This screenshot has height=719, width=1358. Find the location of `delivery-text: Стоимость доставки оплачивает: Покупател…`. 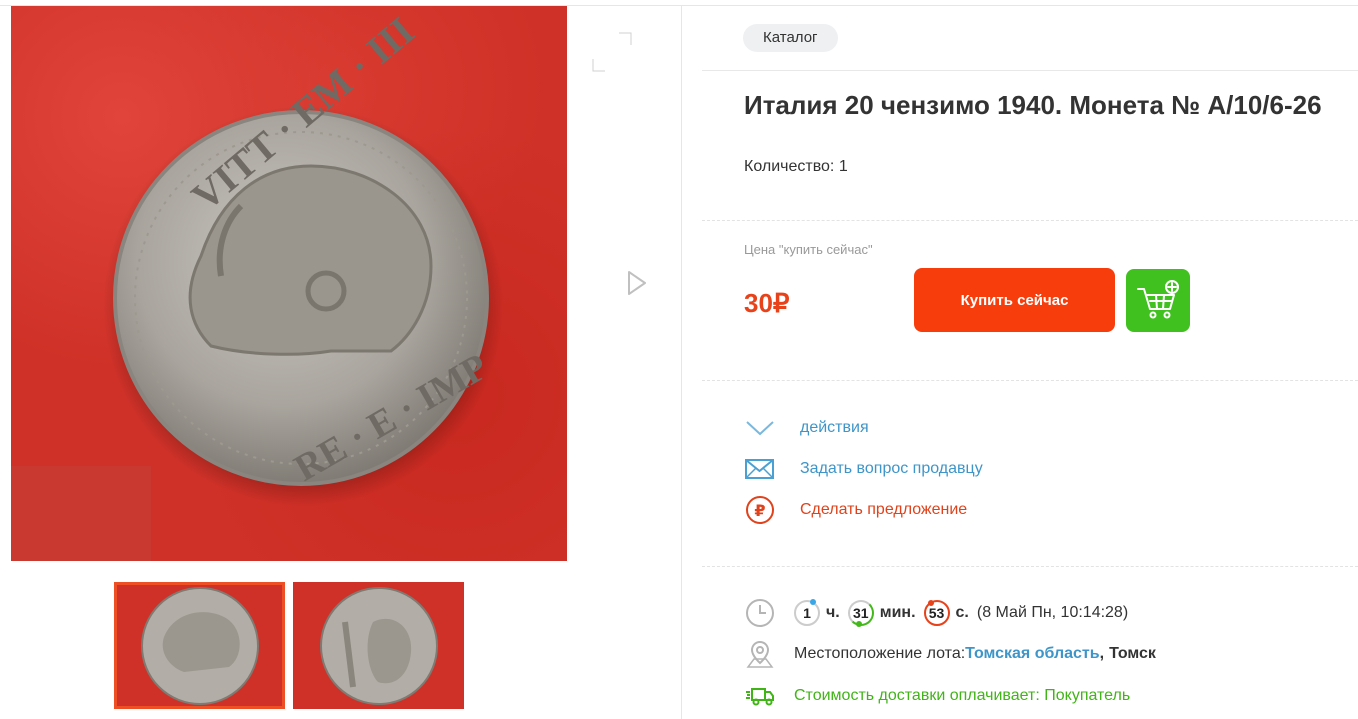

delivery-text: Стоимость доставки оплачивает: Покупател… is located at coordinates (962, 695).